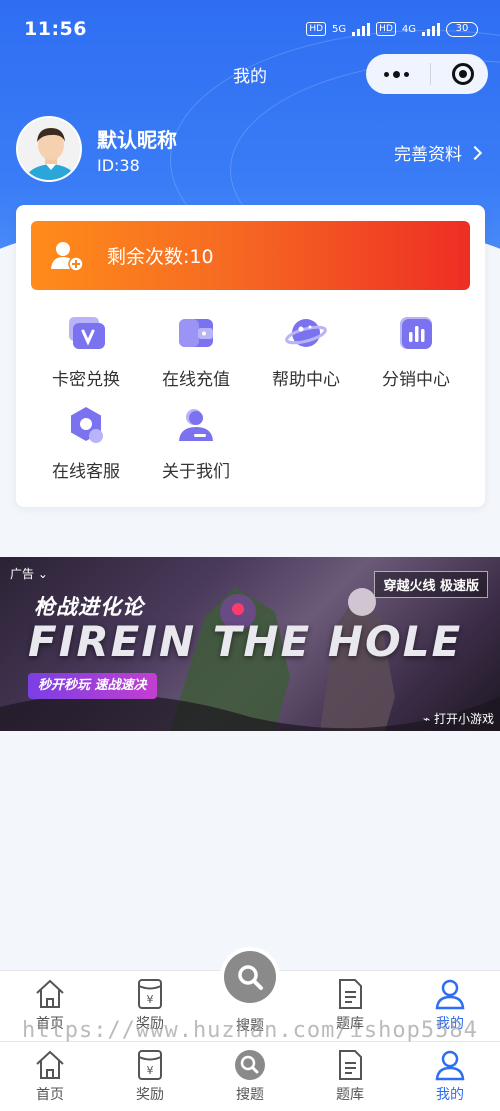 The height and width of the screenshot is (1111, 500). I want to click on chevron-right-icon, so click(475, 153).